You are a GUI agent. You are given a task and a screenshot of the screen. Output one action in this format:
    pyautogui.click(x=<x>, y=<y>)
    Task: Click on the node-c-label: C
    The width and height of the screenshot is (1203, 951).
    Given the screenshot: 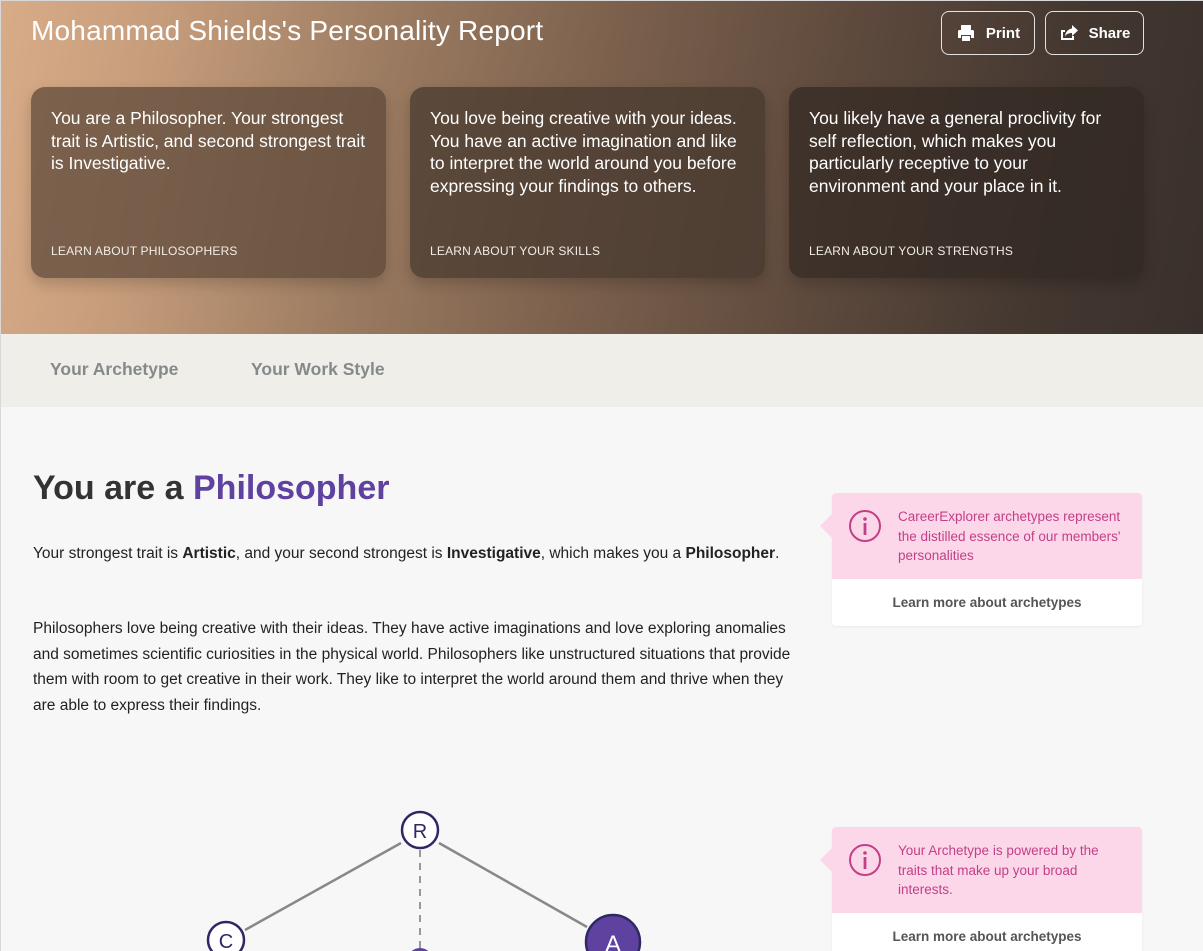 What is the action you would take?
    pyautogui.click(x=226, y=941)
    